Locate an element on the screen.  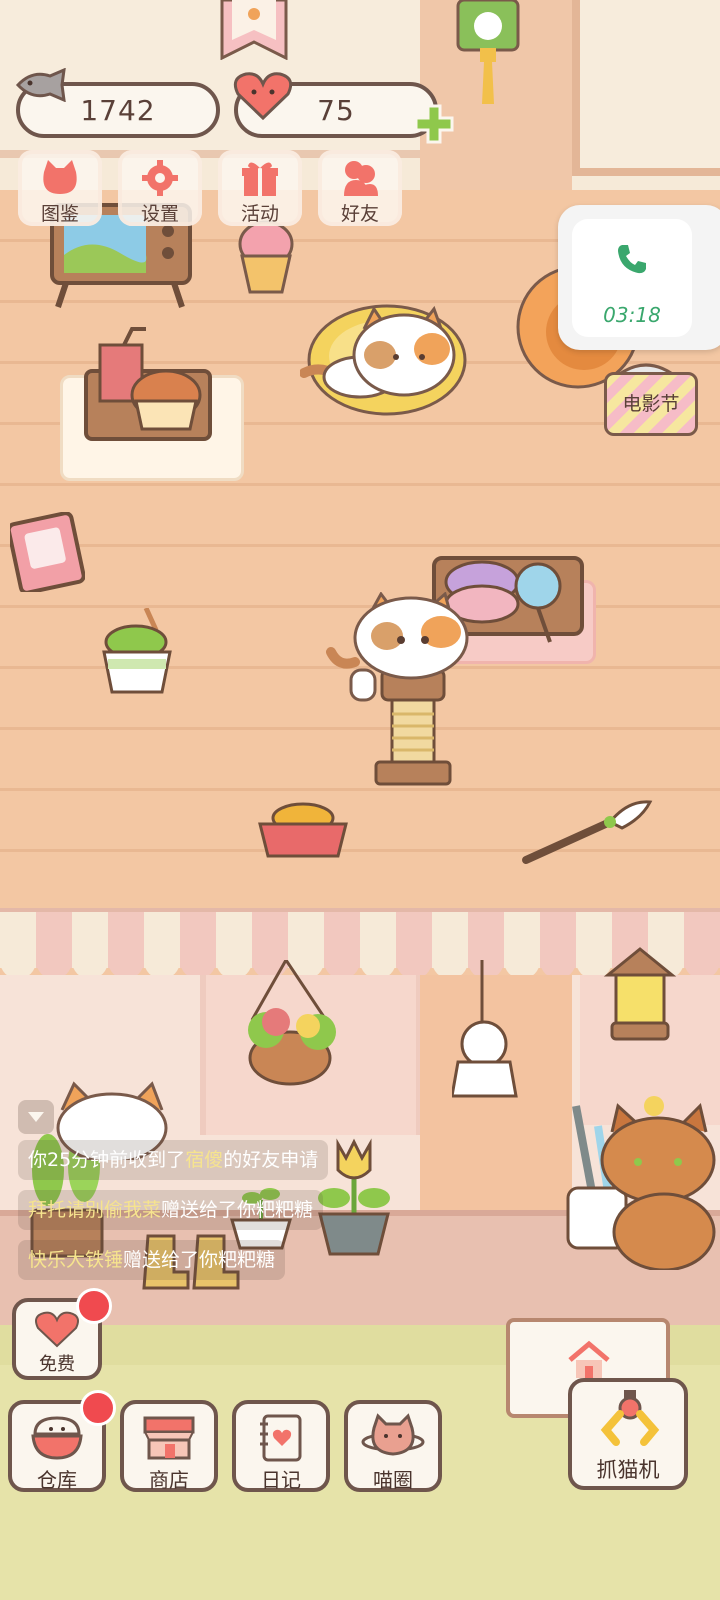
call-duration: 03:18 is located at coordinates (632, 315).